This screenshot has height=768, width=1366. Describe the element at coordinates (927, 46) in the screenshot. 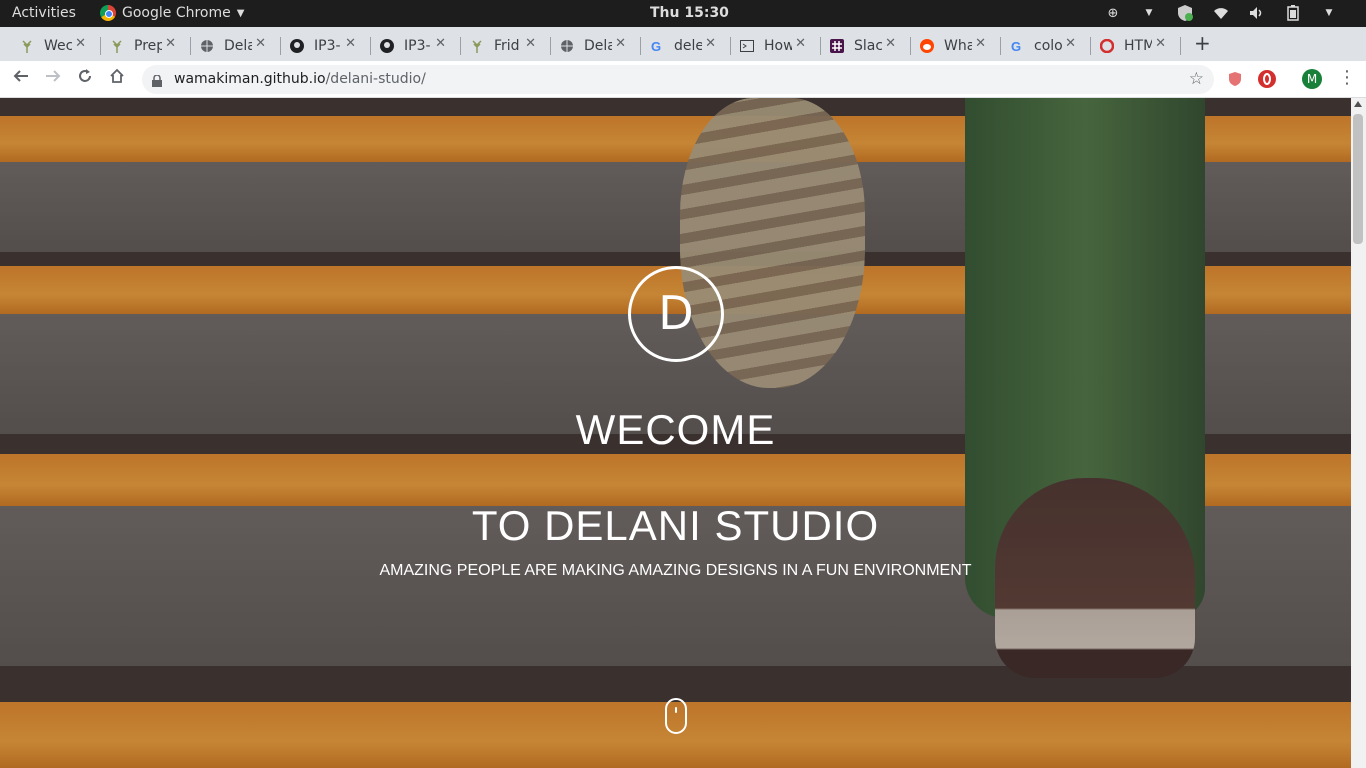

I see `reddit-icon` at that location.